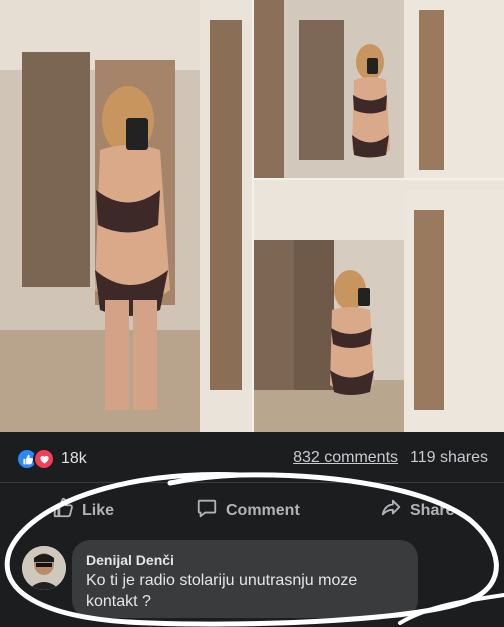 This screenshot has height=627, width=504. Describe the element at coordinates (130, 560) in the screenshot. I see `comment-author: Denijal Denči` at that location.